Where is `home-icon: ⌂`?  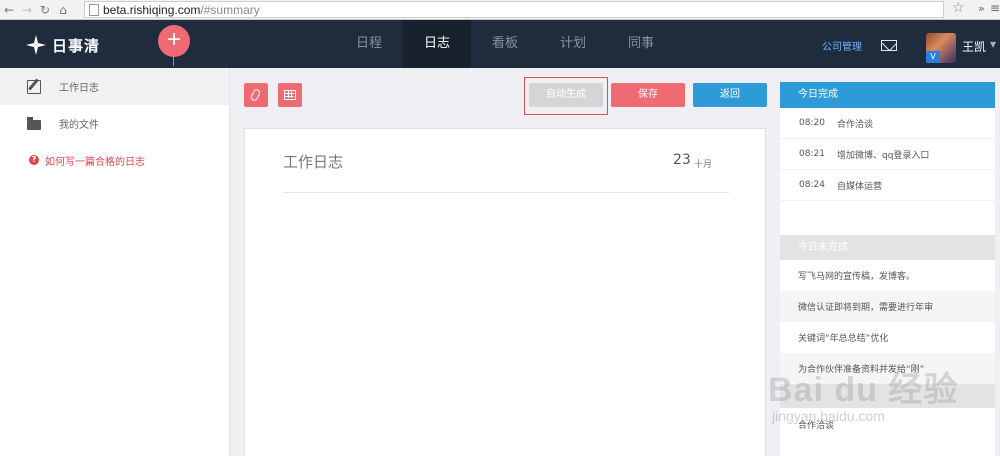
home-icon: ⌂ is located at coordinates (63, 10).